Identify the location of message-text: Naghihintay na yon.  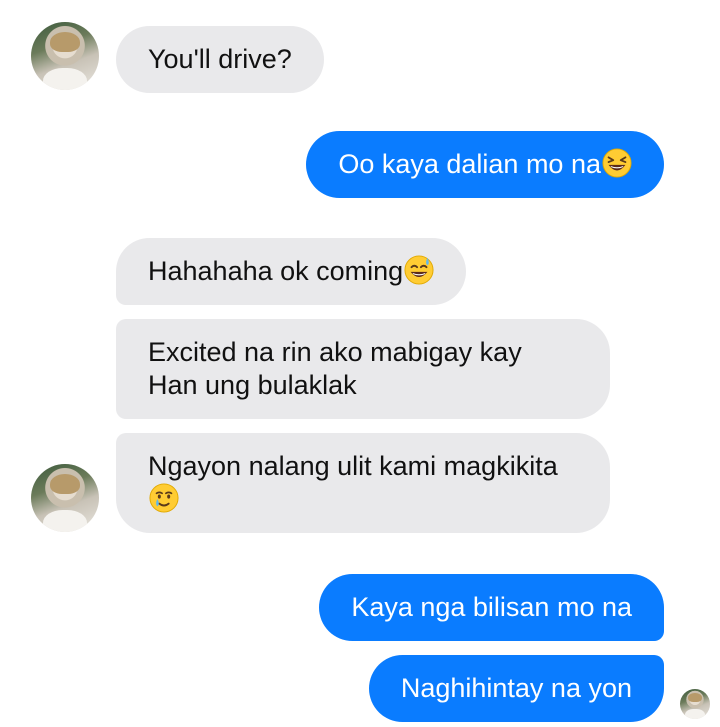
(516, 688).